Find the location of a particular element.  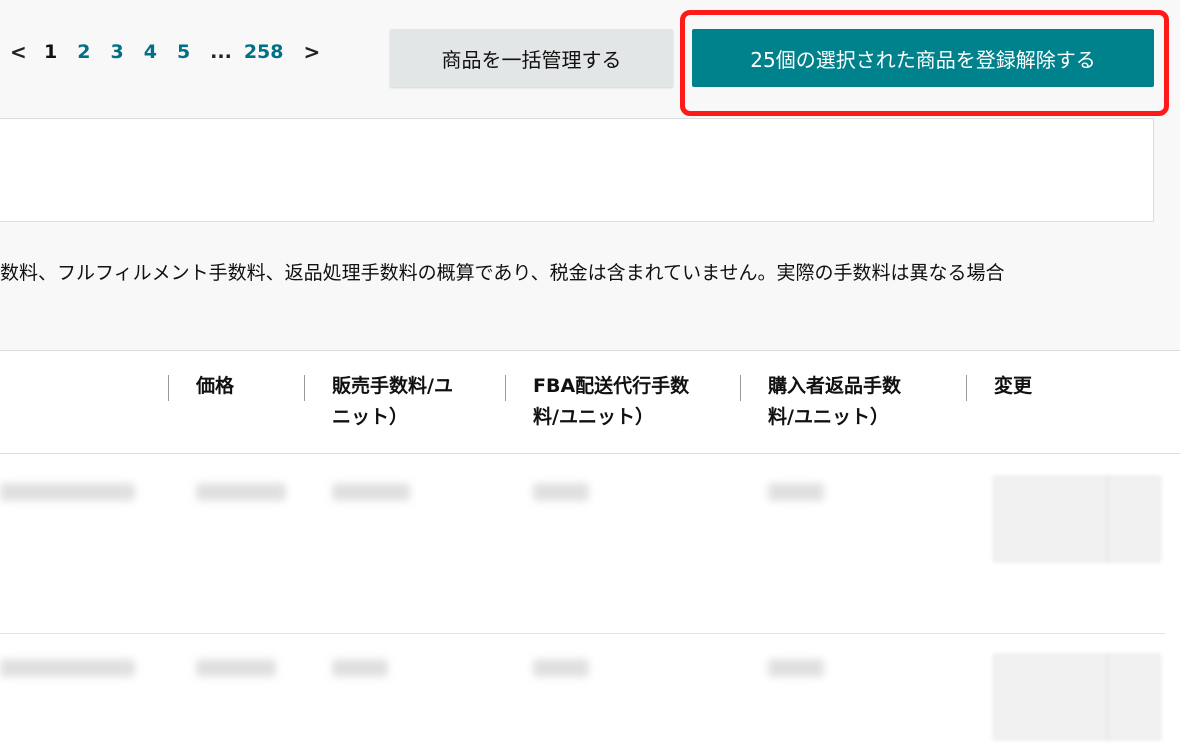

next-page-icon: > is located at coordinates (321, 52).